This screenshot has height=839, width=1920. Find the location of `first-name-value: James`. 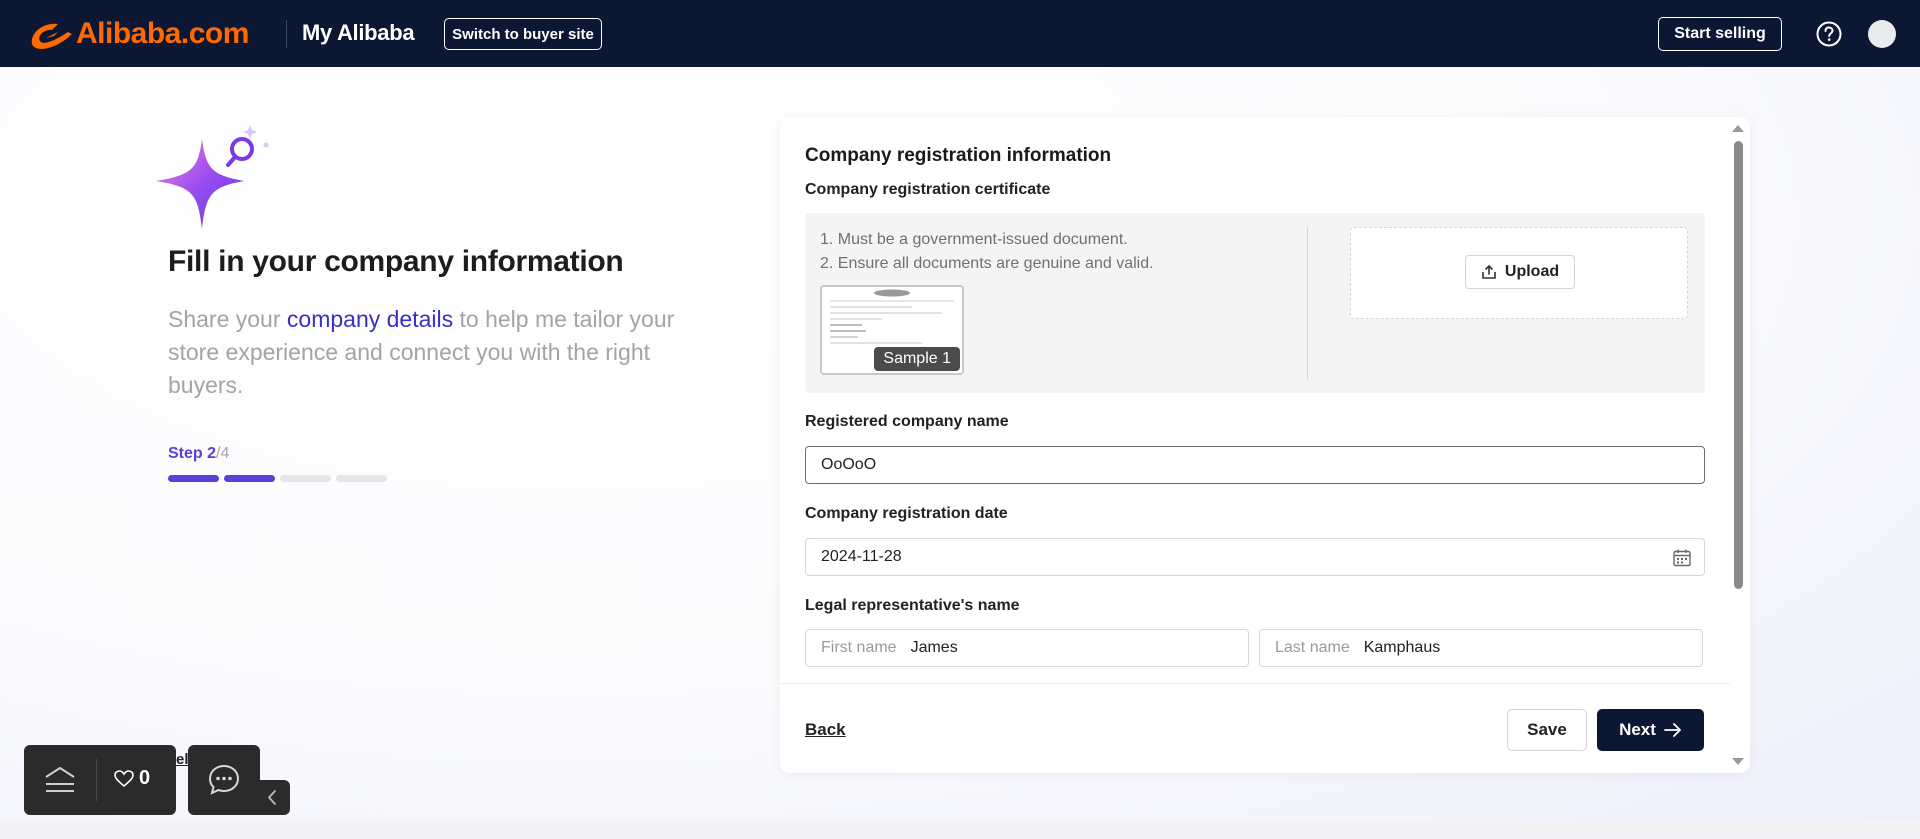

first-name-value: James is located at coordinates (934, 647).